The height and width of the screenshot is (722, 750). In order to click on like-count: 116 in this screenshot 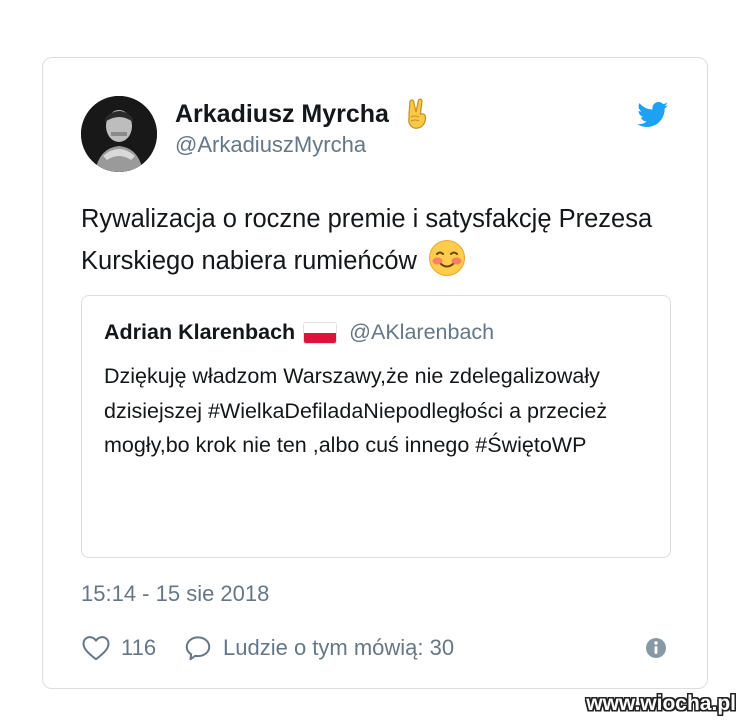, I will do `click(139, 647)`.